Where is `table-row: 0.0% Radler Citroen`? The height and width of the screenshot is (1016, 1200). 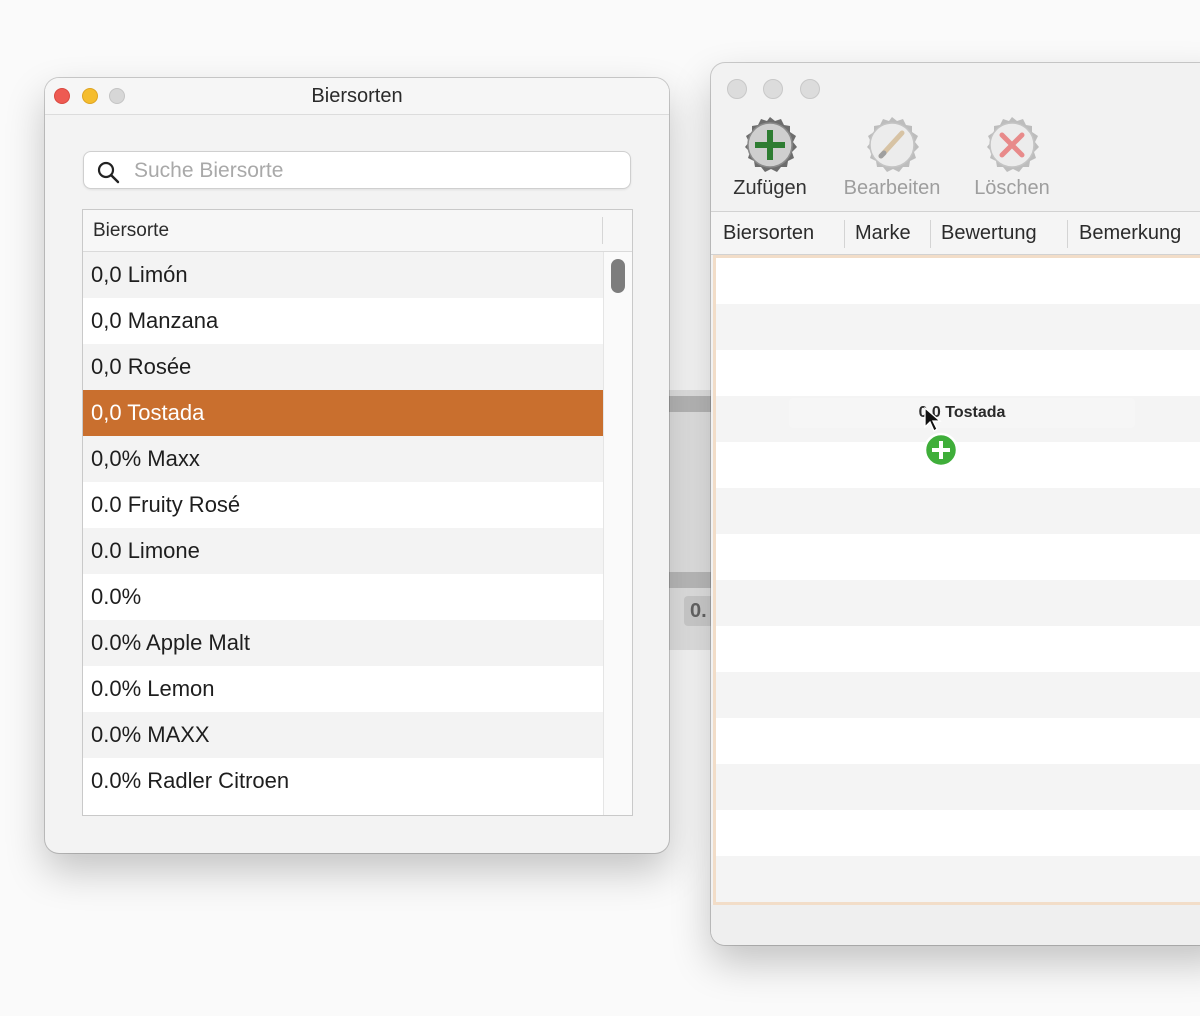
table-row: 0.0% Radler Citroen is located at coordinates (343, 781).